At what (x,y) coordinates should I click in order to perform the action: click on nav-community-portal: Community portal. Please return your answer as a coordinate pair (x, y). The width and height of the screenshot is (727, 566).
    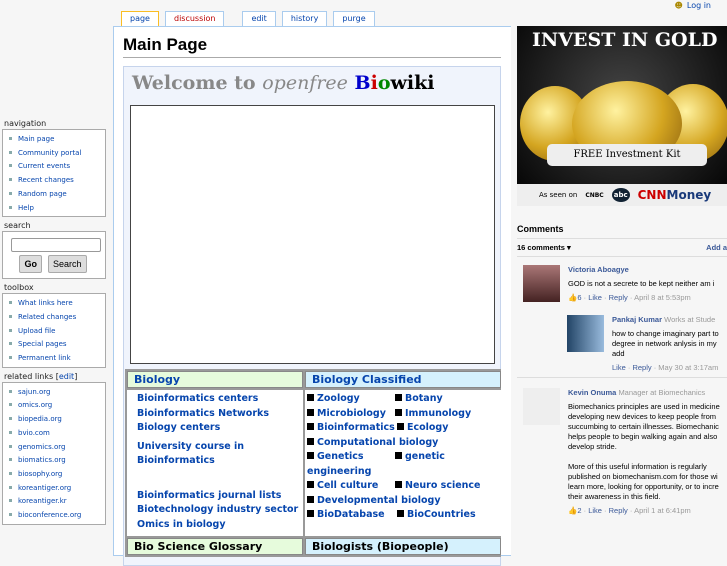
    Looking at the image, I should click on (57, 154).